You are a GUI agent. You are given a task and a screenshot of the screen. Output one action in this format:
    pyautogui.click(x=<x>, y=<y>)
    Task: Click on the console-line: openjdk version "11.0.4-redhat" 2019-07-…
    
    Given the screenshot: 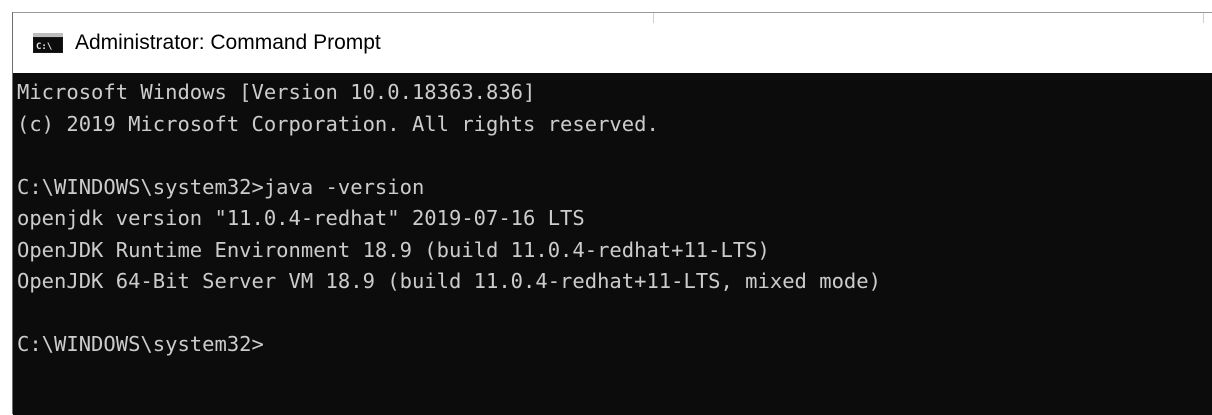 What is the action you would take?
    pyautogui.click(x=301, y=218)
    